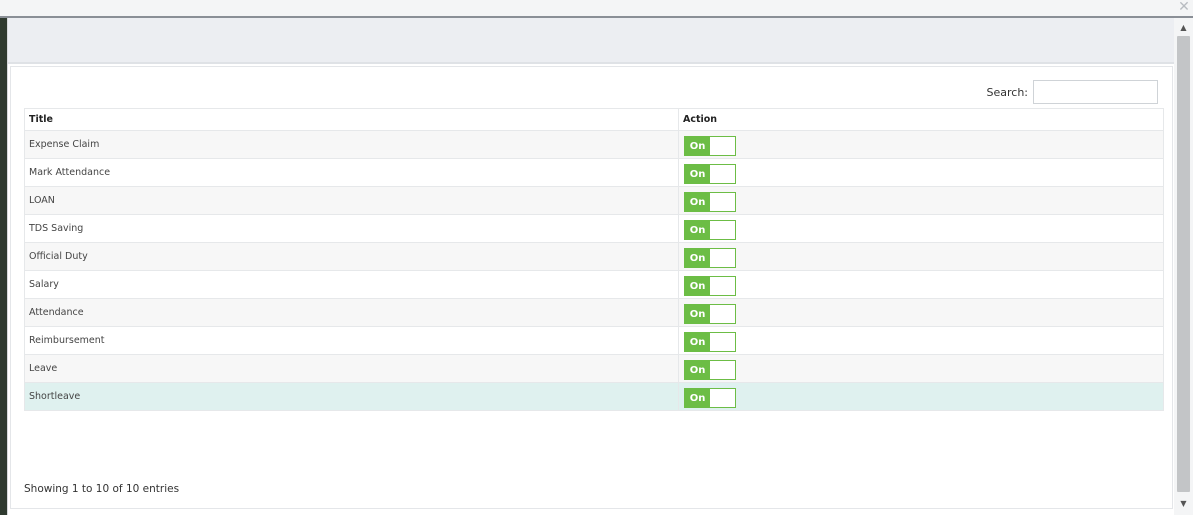 Image resolution: width=1193 pixels, height=515 pixels. I want to click on vertical-scrollbar: ▲ ▼, so click(1183, 266).